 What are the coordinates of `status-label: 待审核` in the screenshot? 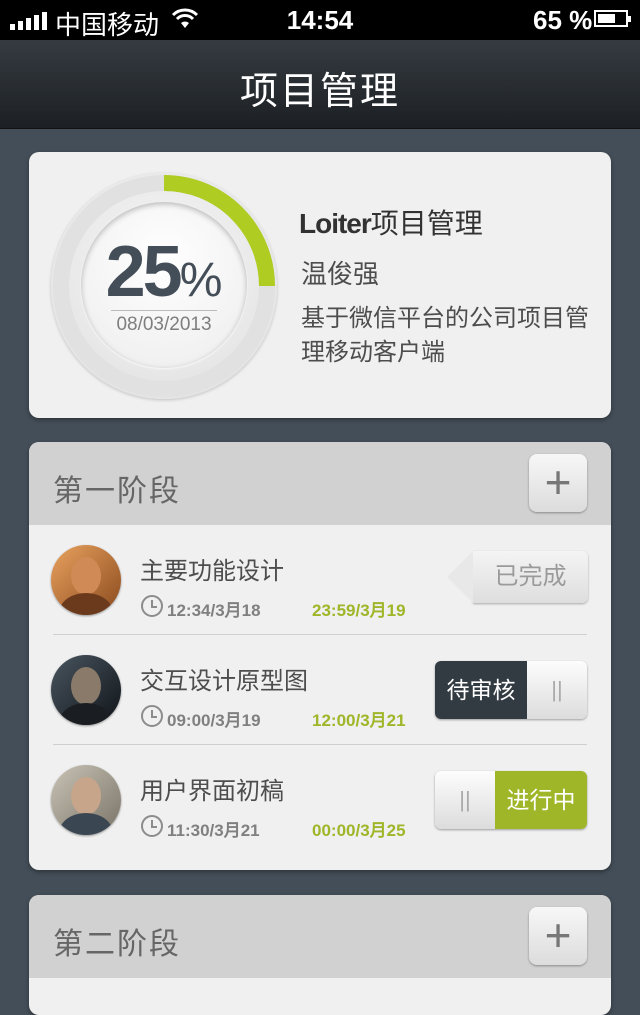 It's located at (481, 690).